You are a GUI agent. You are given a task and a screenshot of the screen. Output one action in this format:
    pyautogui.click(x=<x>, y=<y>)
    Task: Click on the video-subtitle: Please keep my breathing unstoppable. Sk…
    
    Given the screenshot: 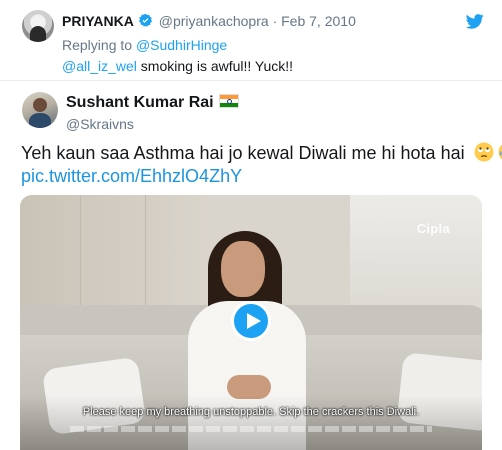 What is the action you would take?
    pyautogui.click(x=251, y=412)
    